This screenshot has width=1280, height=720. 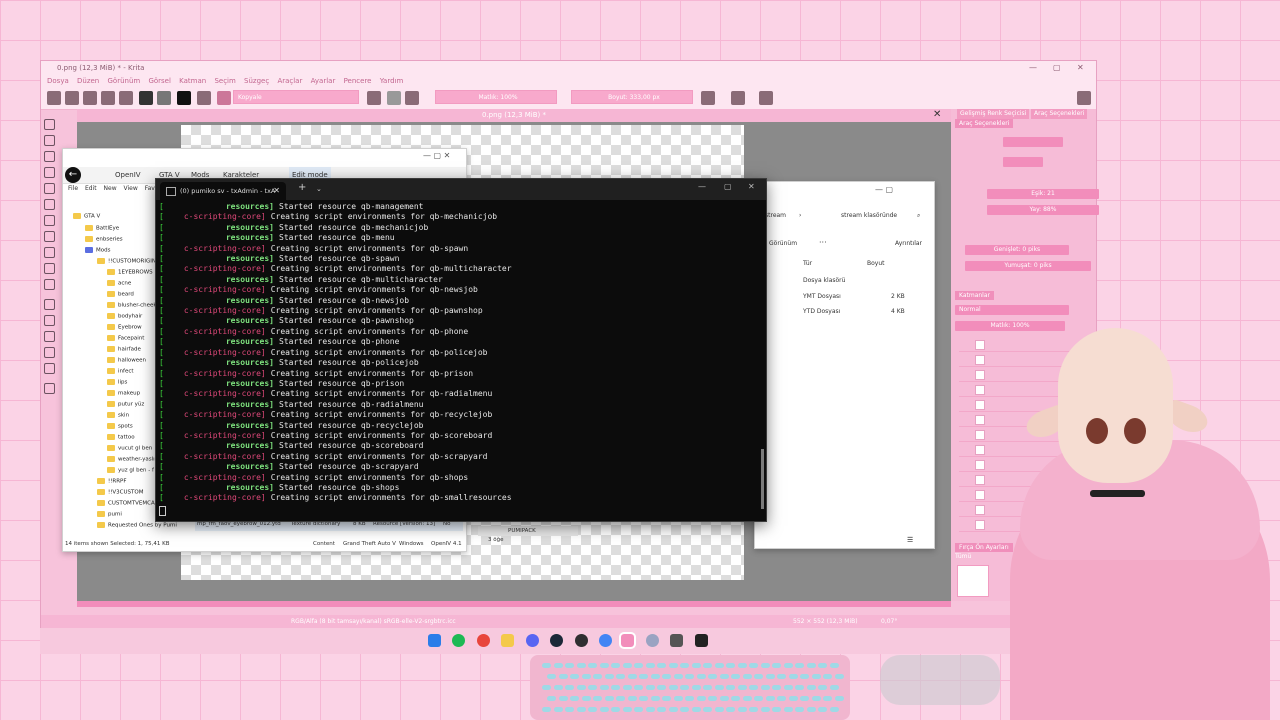 I want to click on zoom-tool-icon, so click(x=49, y=388).